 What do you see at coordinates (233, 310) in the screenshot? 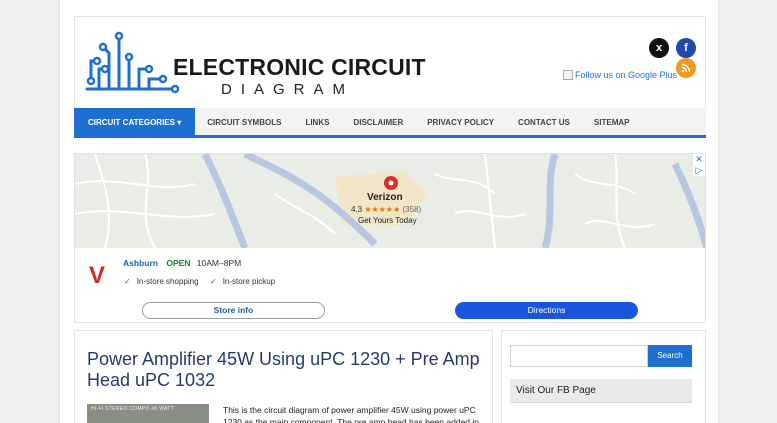
I see `store-info-button: Store info` at bounding box center [233, 310].